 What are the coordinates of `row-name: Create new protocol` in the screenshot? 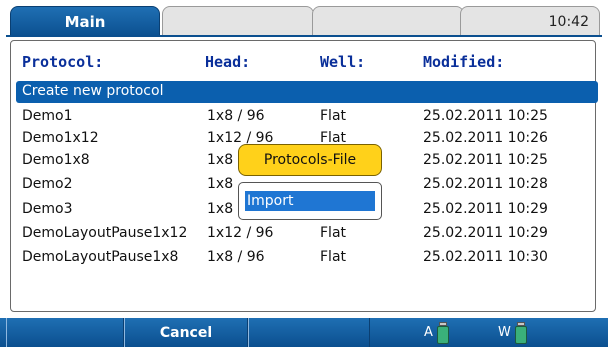 It's located at (93, 91).